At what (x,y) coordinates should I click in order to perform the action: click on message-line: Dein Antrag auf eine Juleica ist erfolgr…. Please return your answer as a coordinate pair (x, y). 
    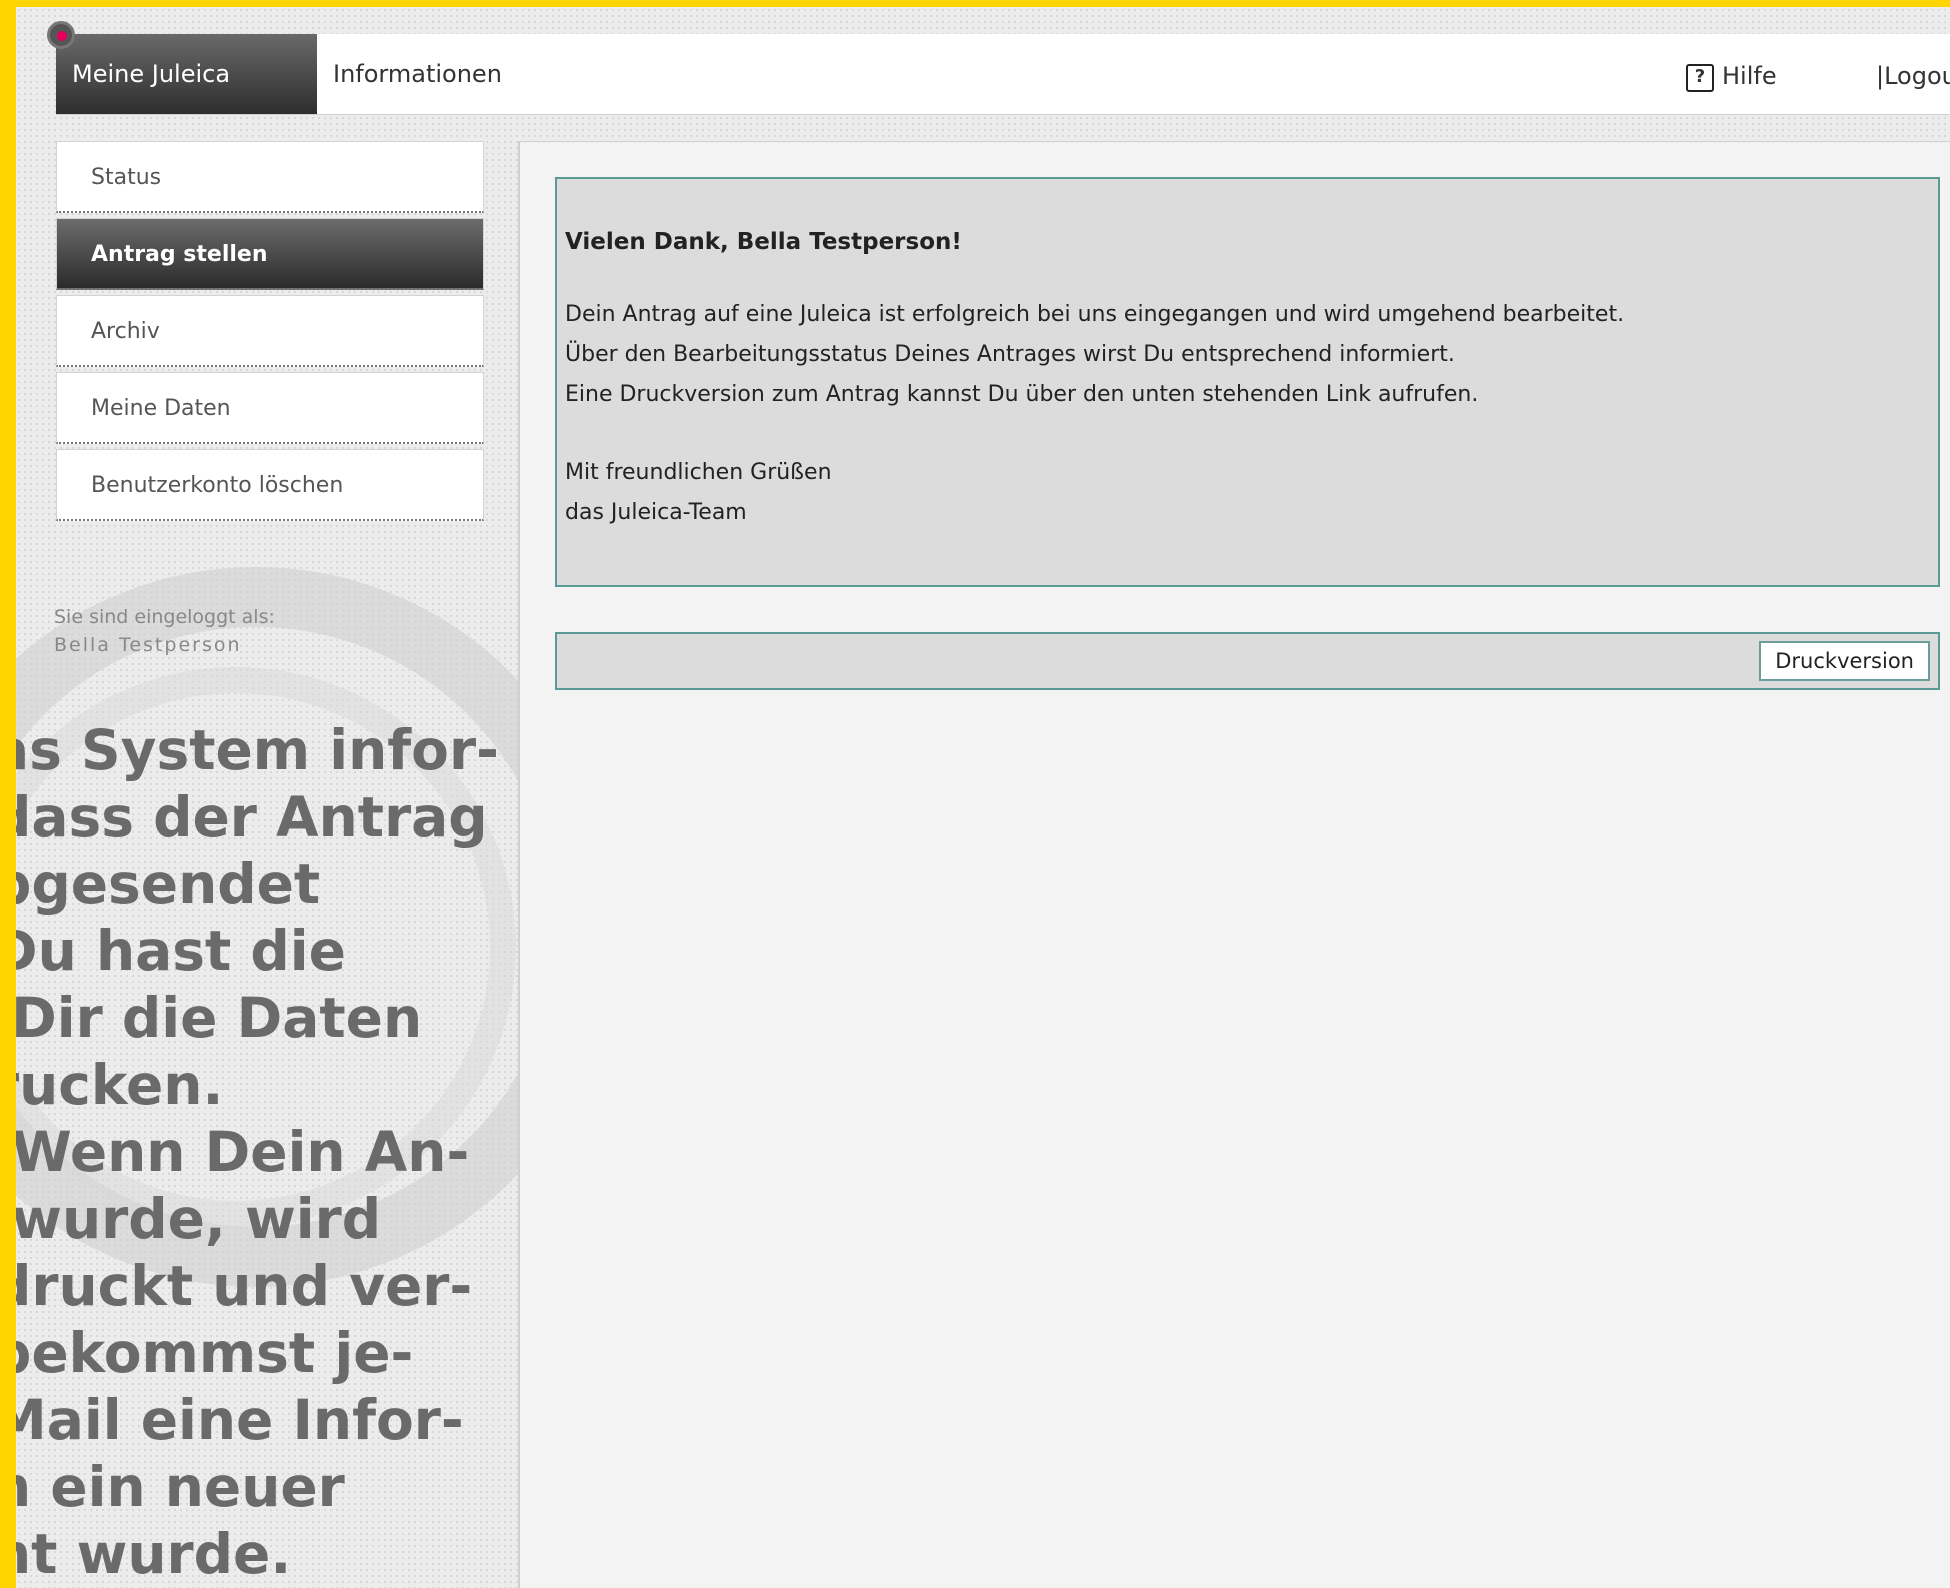
    Looking at the image, I should click on (1095, 314).